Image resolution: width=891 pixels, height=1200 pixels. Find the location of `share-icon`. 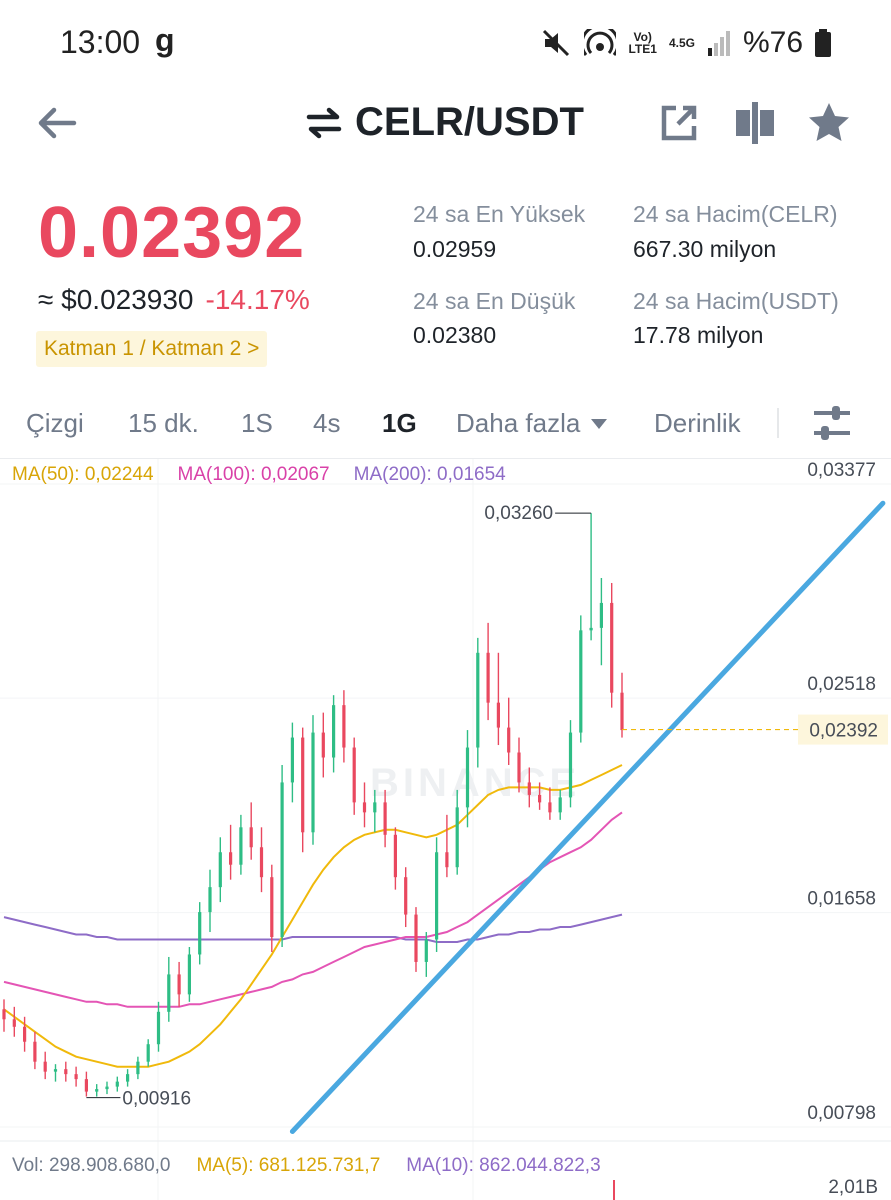

share-icon is located at coordinates (679, 123).